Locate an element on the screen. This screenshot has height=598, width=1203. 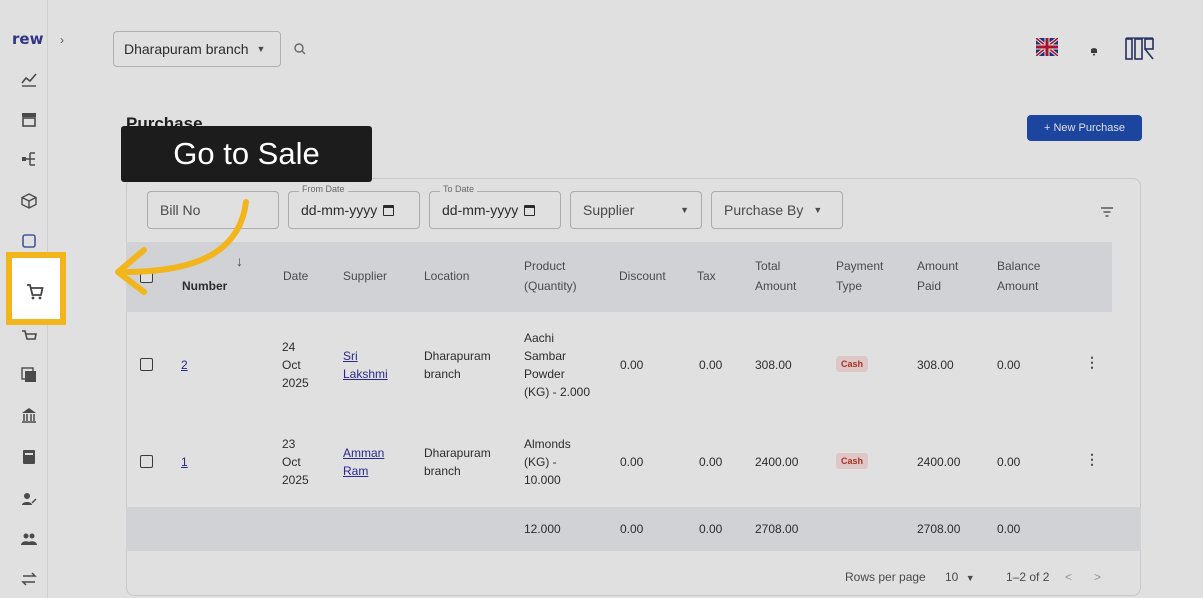
supplier-line2: Ram is located at coordinates (356, 471).